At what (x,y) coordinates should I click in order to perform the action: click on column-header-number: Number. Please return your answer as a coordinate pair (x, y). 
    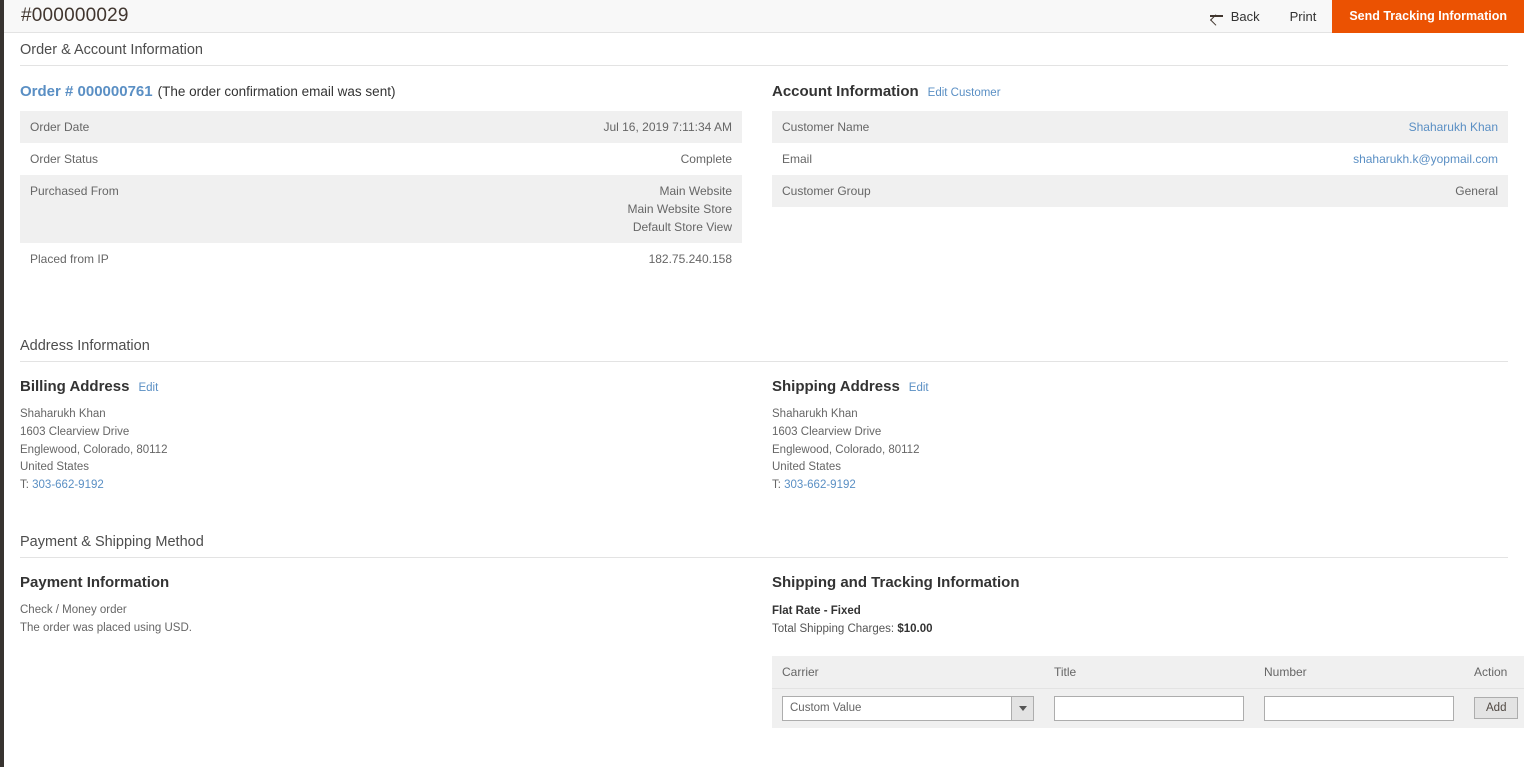
    Looking at the image, I should click on (1359, 672).